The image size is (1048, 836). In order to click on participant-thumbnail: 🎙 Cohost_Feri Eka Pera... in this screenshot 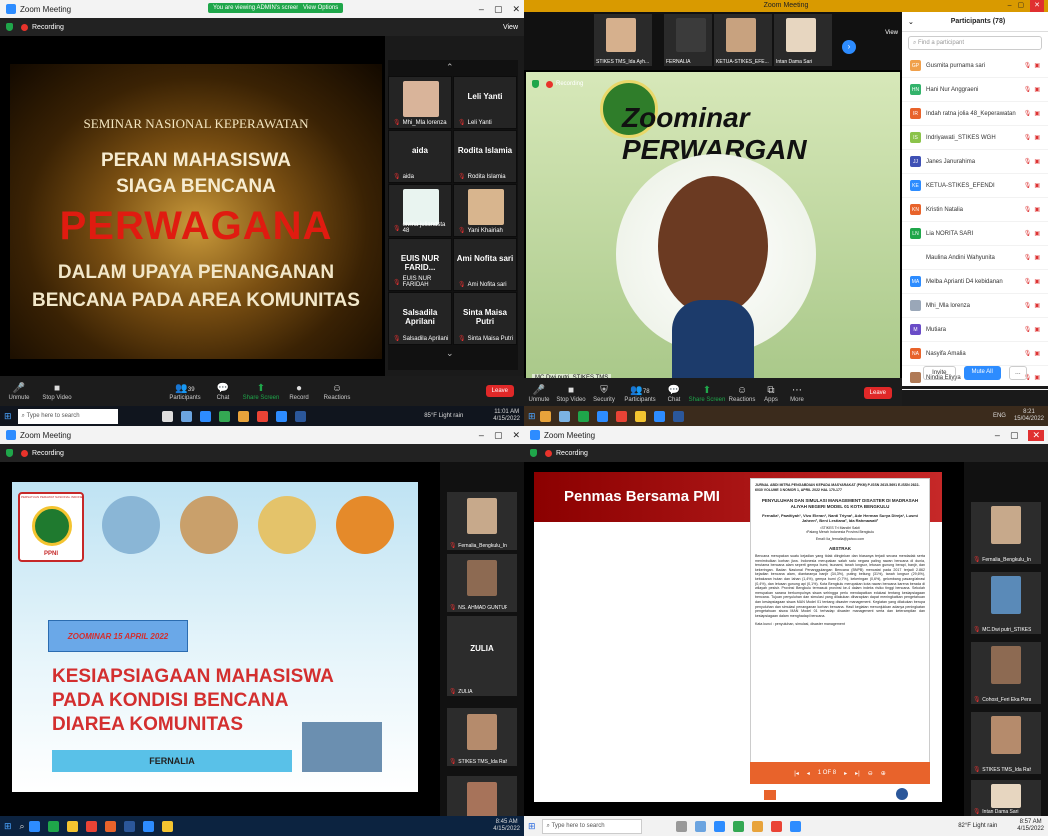, I will do `click(1006, 673)`.